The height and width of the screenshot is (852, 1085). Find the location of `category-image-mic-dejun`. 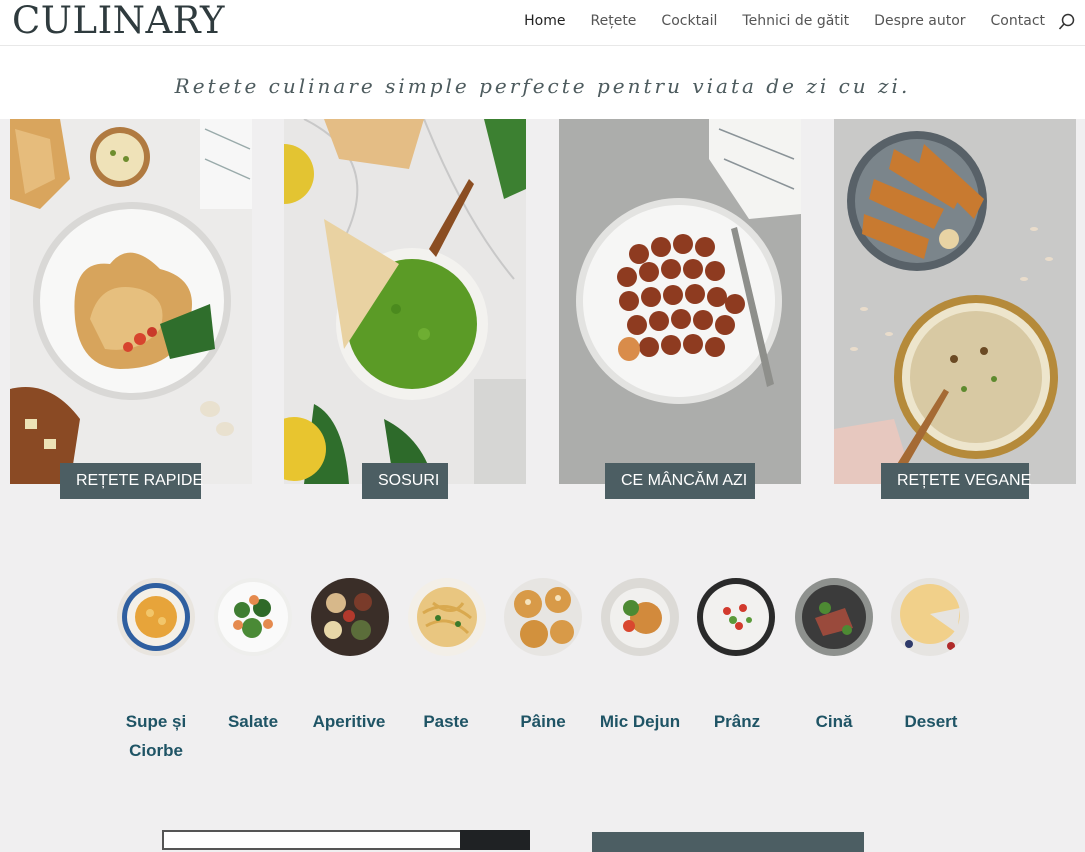

category-image-mic-dejun is located at coordinates (640, 617).